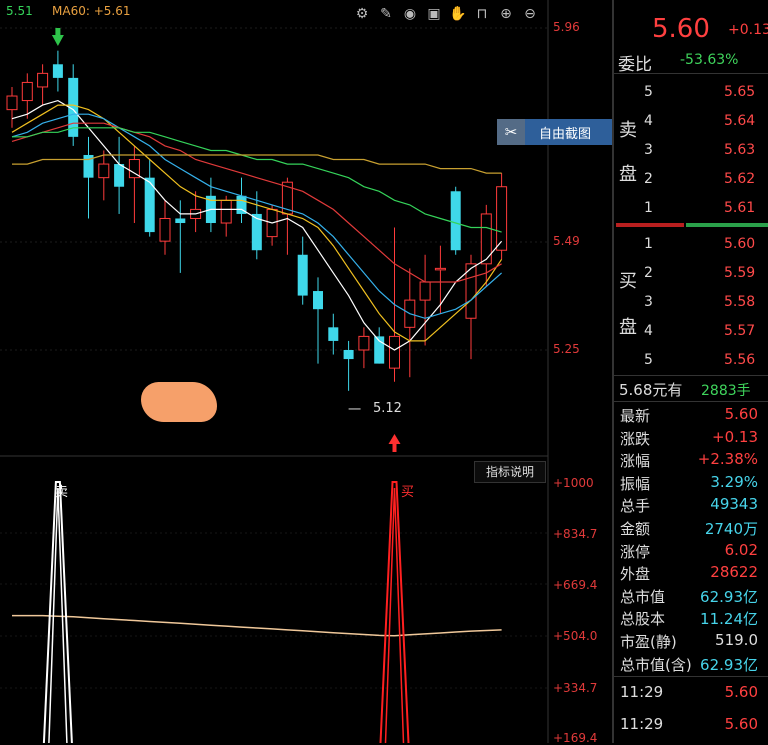 The width and height of the screenshot is (768, 745). I want to click on order-level: 5, so click(648, 92).